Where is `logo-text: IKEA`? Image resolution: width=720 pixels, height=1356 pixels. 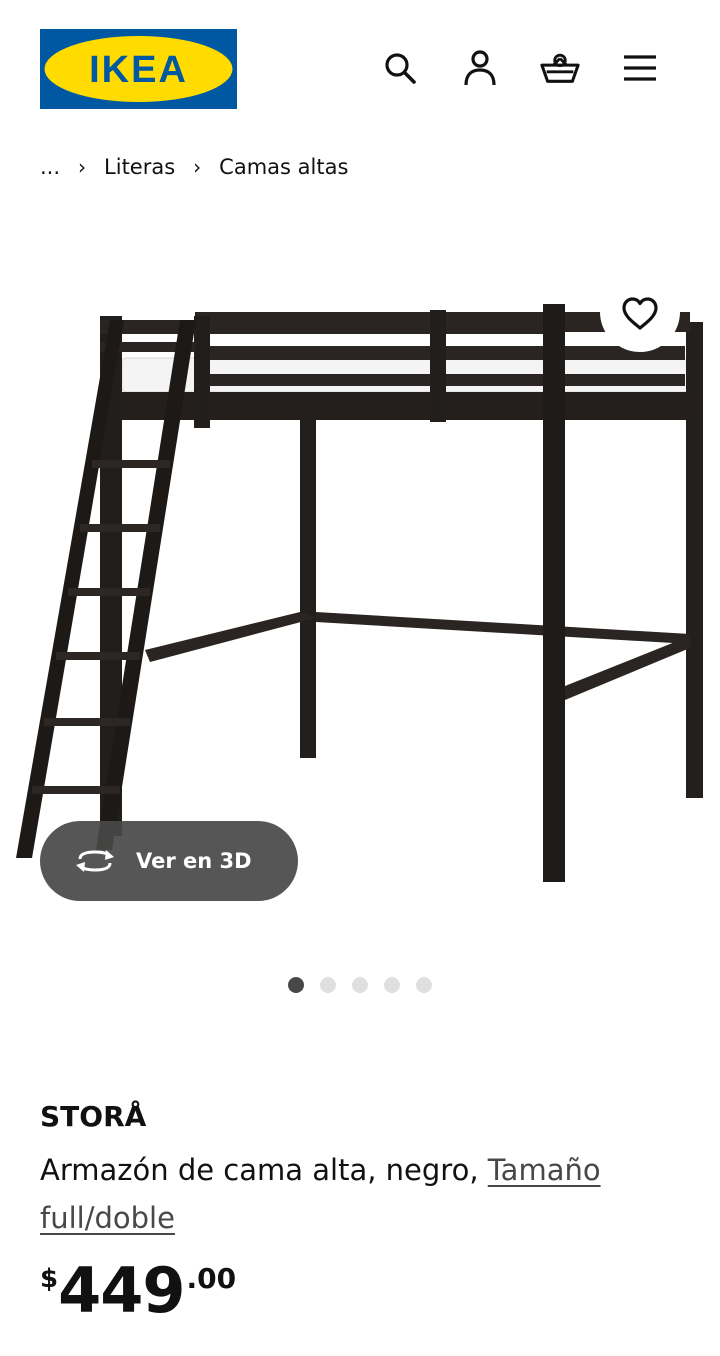
logo-text: IKEA is located at coordinates (138, 70).